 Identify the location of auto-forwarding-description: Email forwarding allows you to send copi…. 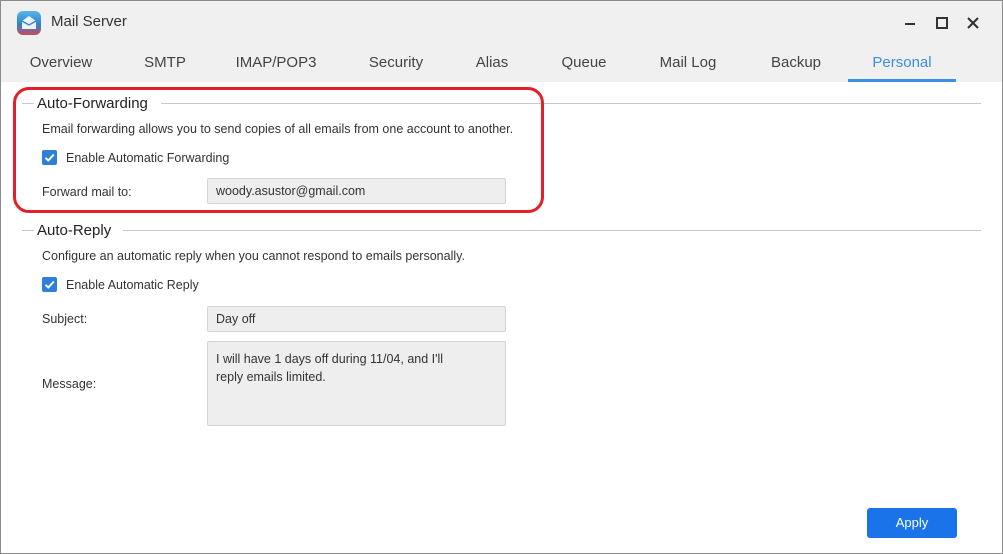
(278, 129).